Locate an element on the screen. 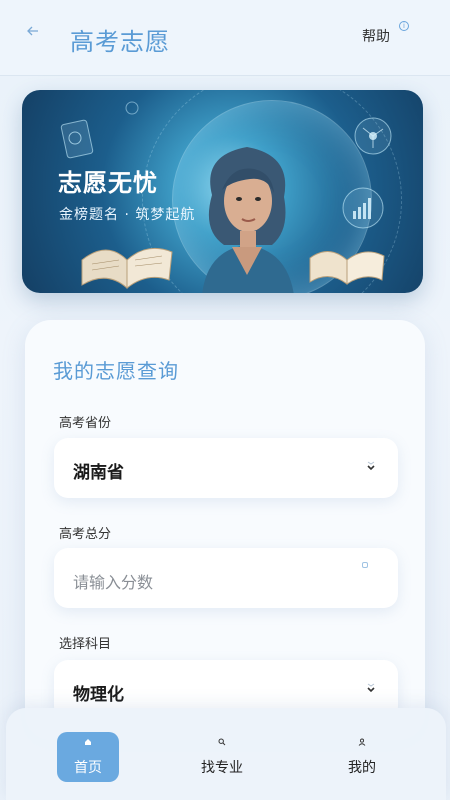  score-placeholder: 请输入分数 is located at coordinates (113, 582).